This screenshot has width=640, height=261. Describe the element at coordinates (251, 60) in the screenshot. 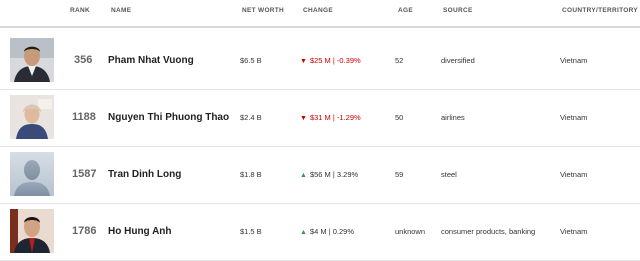

I see `net-worth-value: $6.5 B` at that location.